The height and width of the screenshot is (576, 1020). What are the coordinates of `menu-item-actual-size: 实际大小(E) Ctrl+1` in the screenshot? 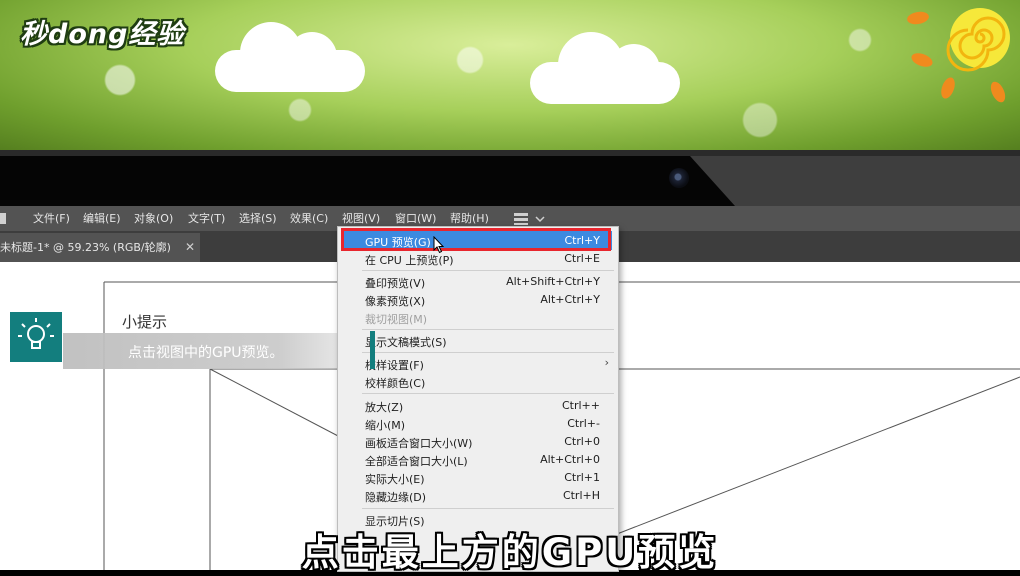 It's located at (478, 478).